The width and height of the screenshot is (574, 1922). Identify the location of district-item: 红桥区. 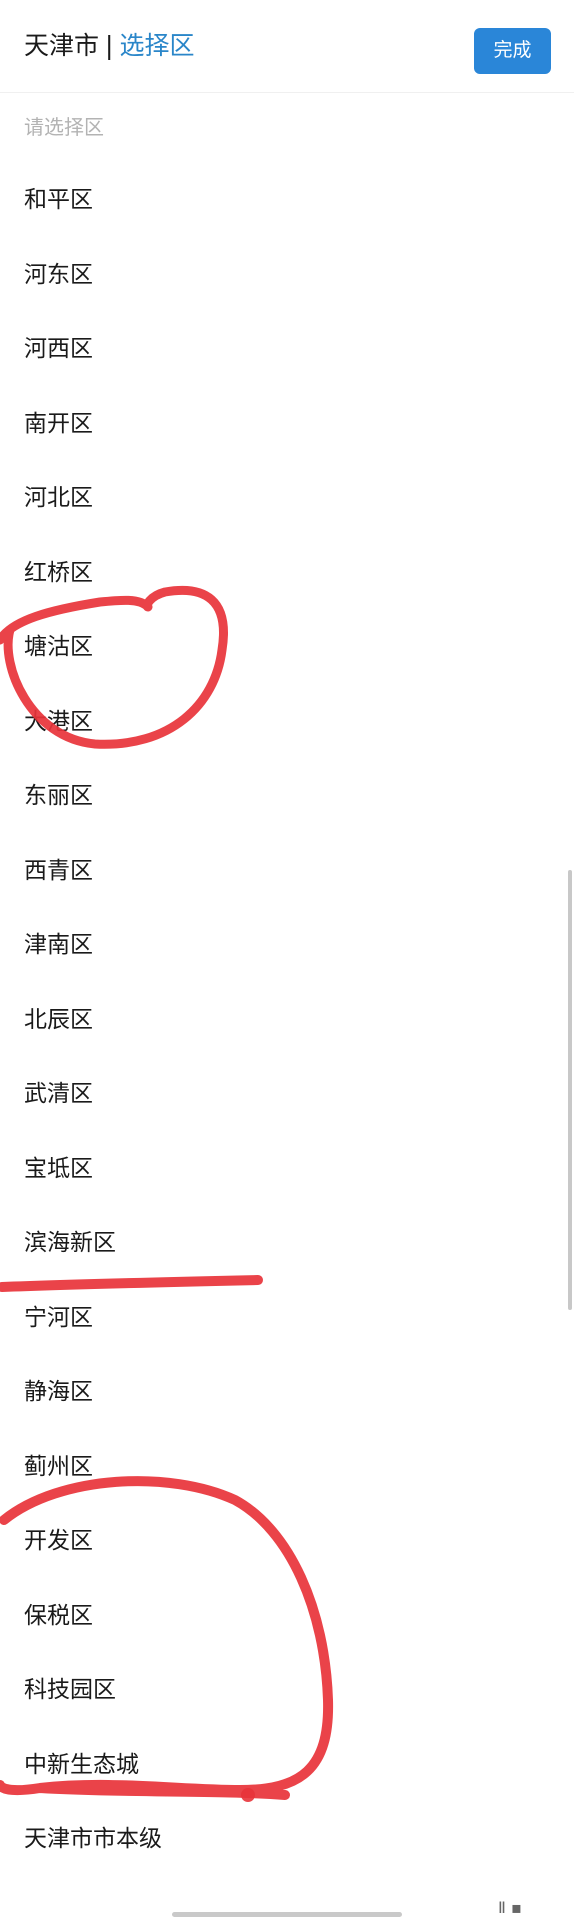
(284, 573).